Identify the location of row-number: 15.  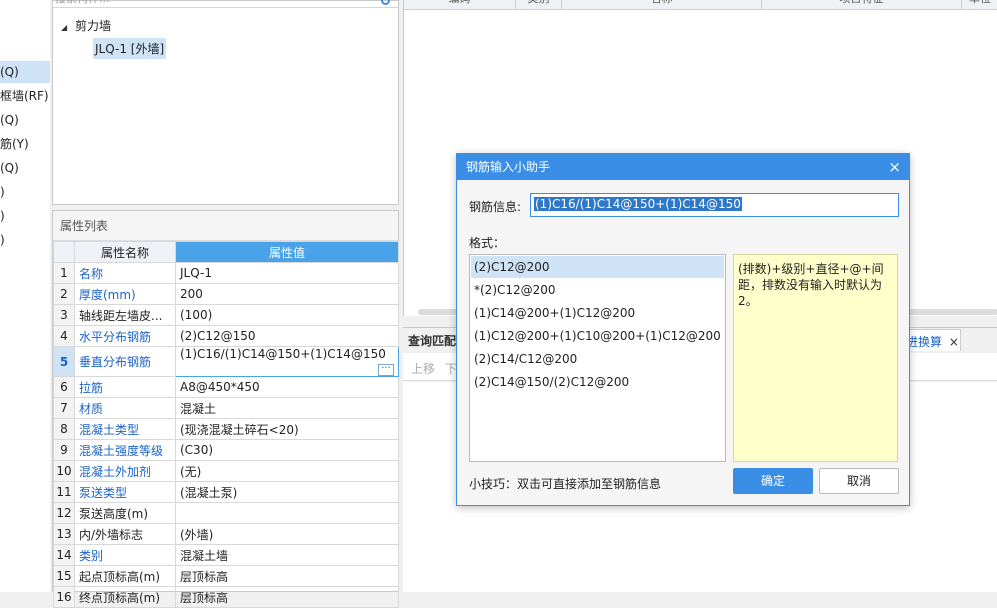
(64, 576).